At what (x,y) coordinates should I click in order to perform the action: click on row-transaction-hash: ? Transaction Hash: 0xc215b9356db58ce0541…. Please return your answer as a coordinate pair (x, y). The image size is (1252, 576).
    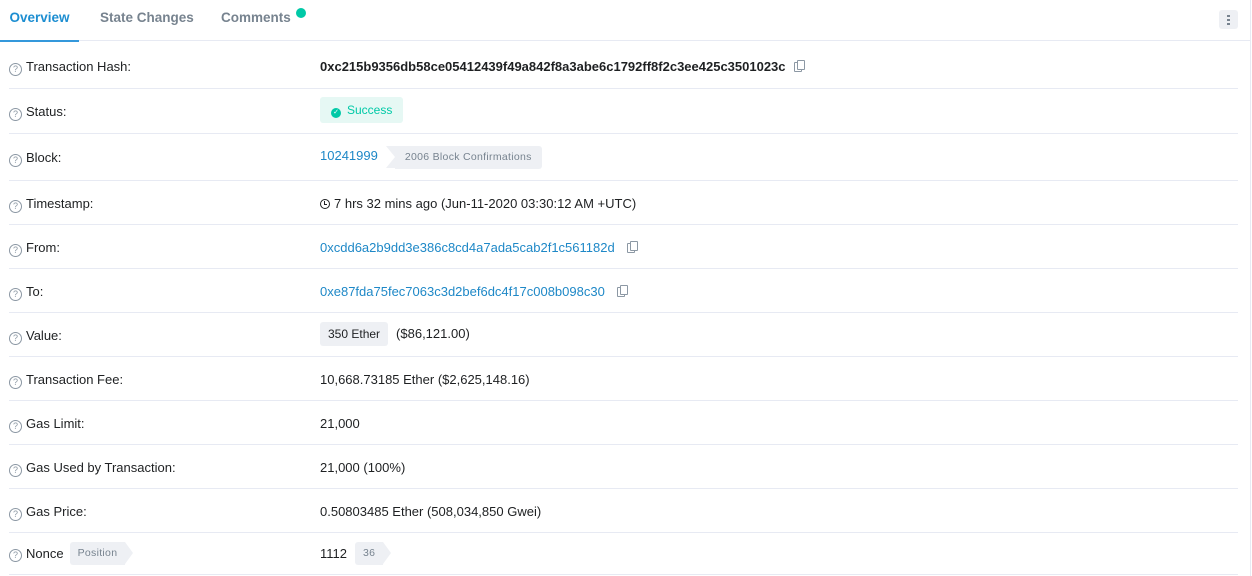
    Looking at the image, I should click on (623, 65).